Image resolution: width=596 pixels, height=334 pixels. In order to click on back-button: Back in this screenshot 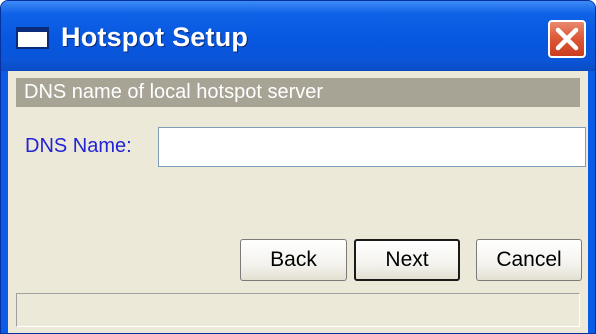, I will do `click(293, 260)`.